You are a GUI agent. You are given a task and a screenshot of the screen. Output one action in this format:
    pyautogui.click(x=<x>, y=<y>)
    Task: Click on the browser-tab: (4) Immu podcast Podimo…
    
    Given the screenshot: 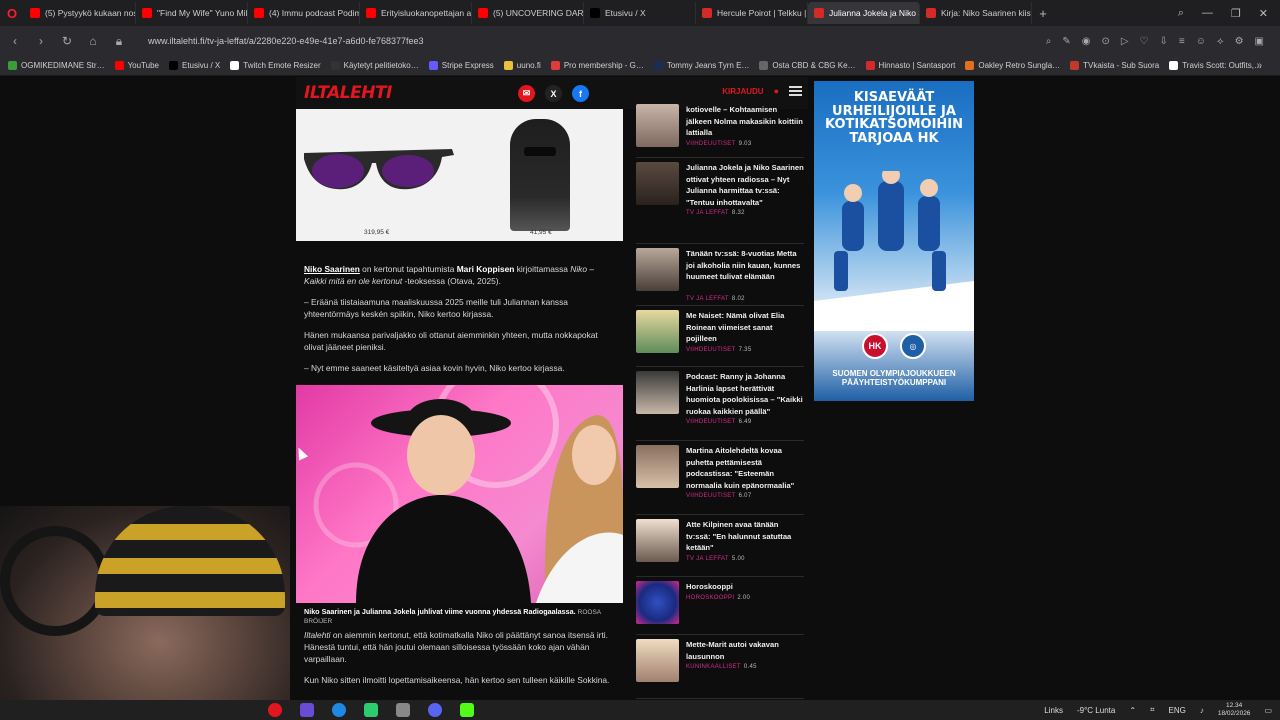 What is the action you would take?
    pyautogui.click(x=304, y=13)
    